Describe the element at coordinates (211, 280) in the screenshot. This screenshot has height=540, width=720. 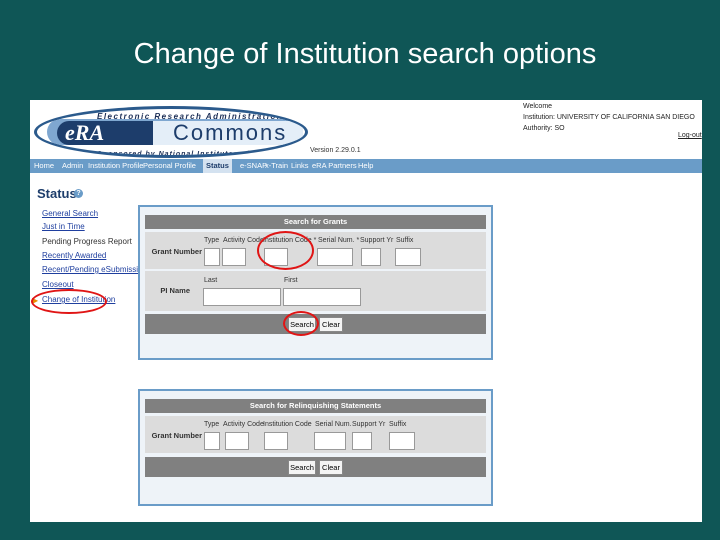
I see `last-label: Last` at that location.